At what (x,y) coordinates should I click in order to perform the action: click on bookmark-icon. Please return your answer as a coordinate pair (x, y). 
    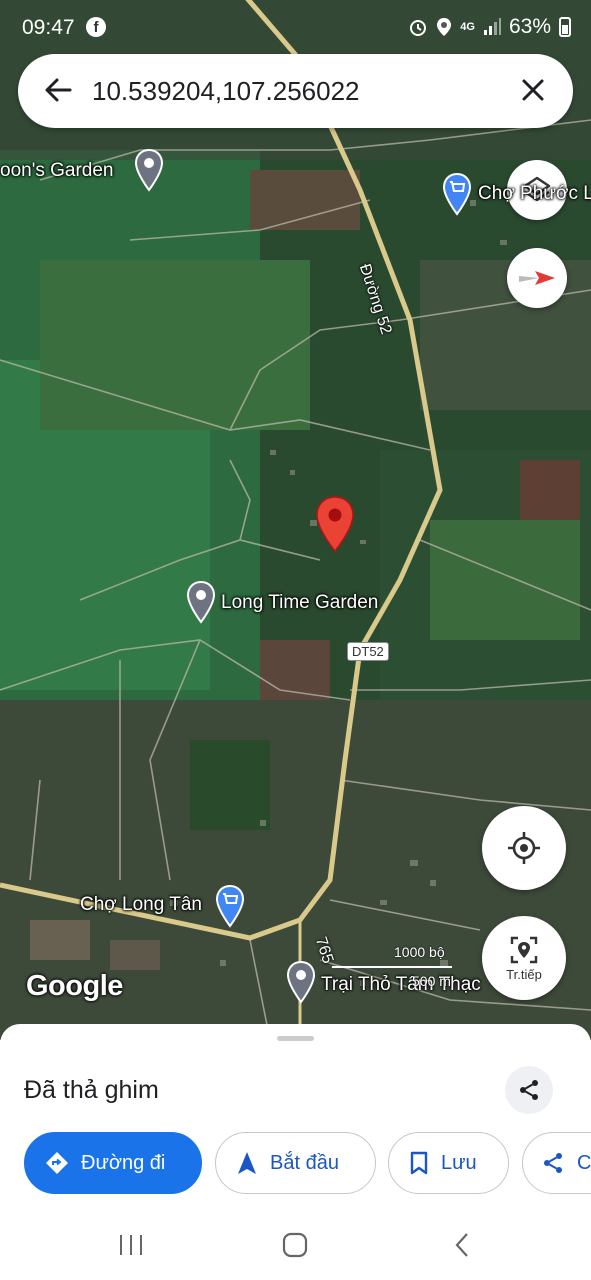
    Looking at the image, I should click on (419, 1163).